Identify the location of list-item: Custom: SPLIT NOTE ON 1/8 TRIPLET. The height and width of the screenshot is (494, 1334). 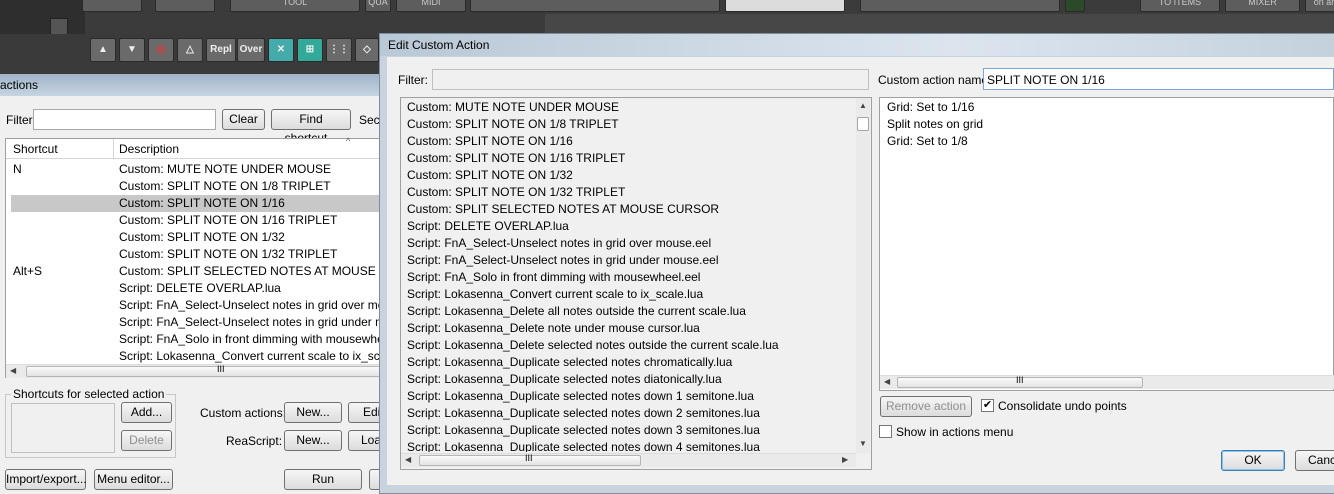
(630, 124).